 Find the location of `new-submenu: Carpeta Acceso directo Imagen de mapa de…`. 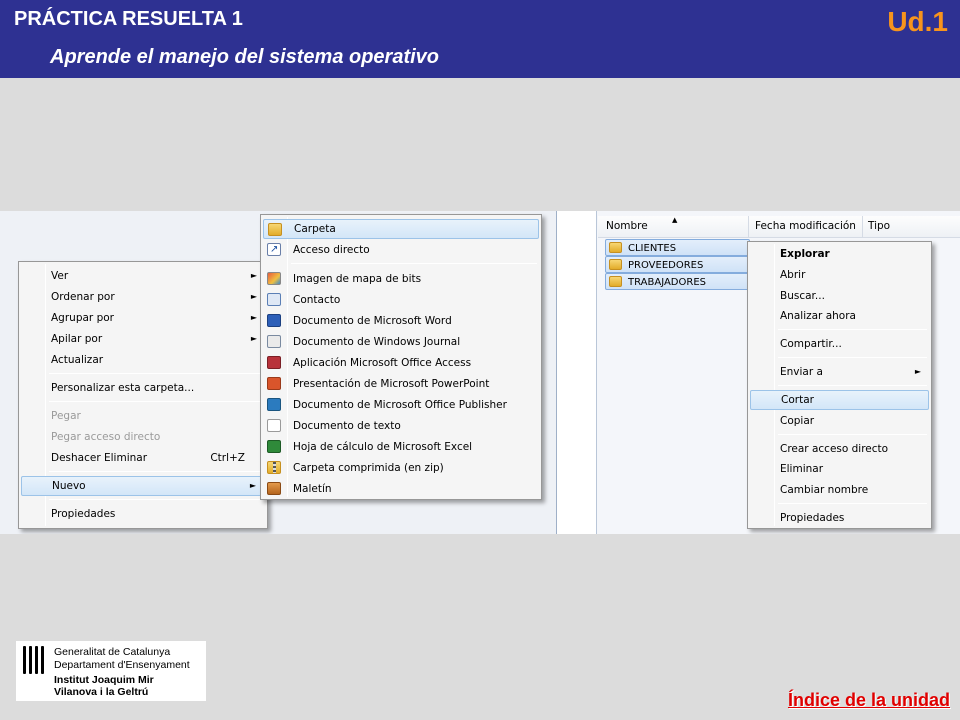

new-submenu: Carpeta Acceso directo Imagen de mapa de… is located at coordinates (401, 357).